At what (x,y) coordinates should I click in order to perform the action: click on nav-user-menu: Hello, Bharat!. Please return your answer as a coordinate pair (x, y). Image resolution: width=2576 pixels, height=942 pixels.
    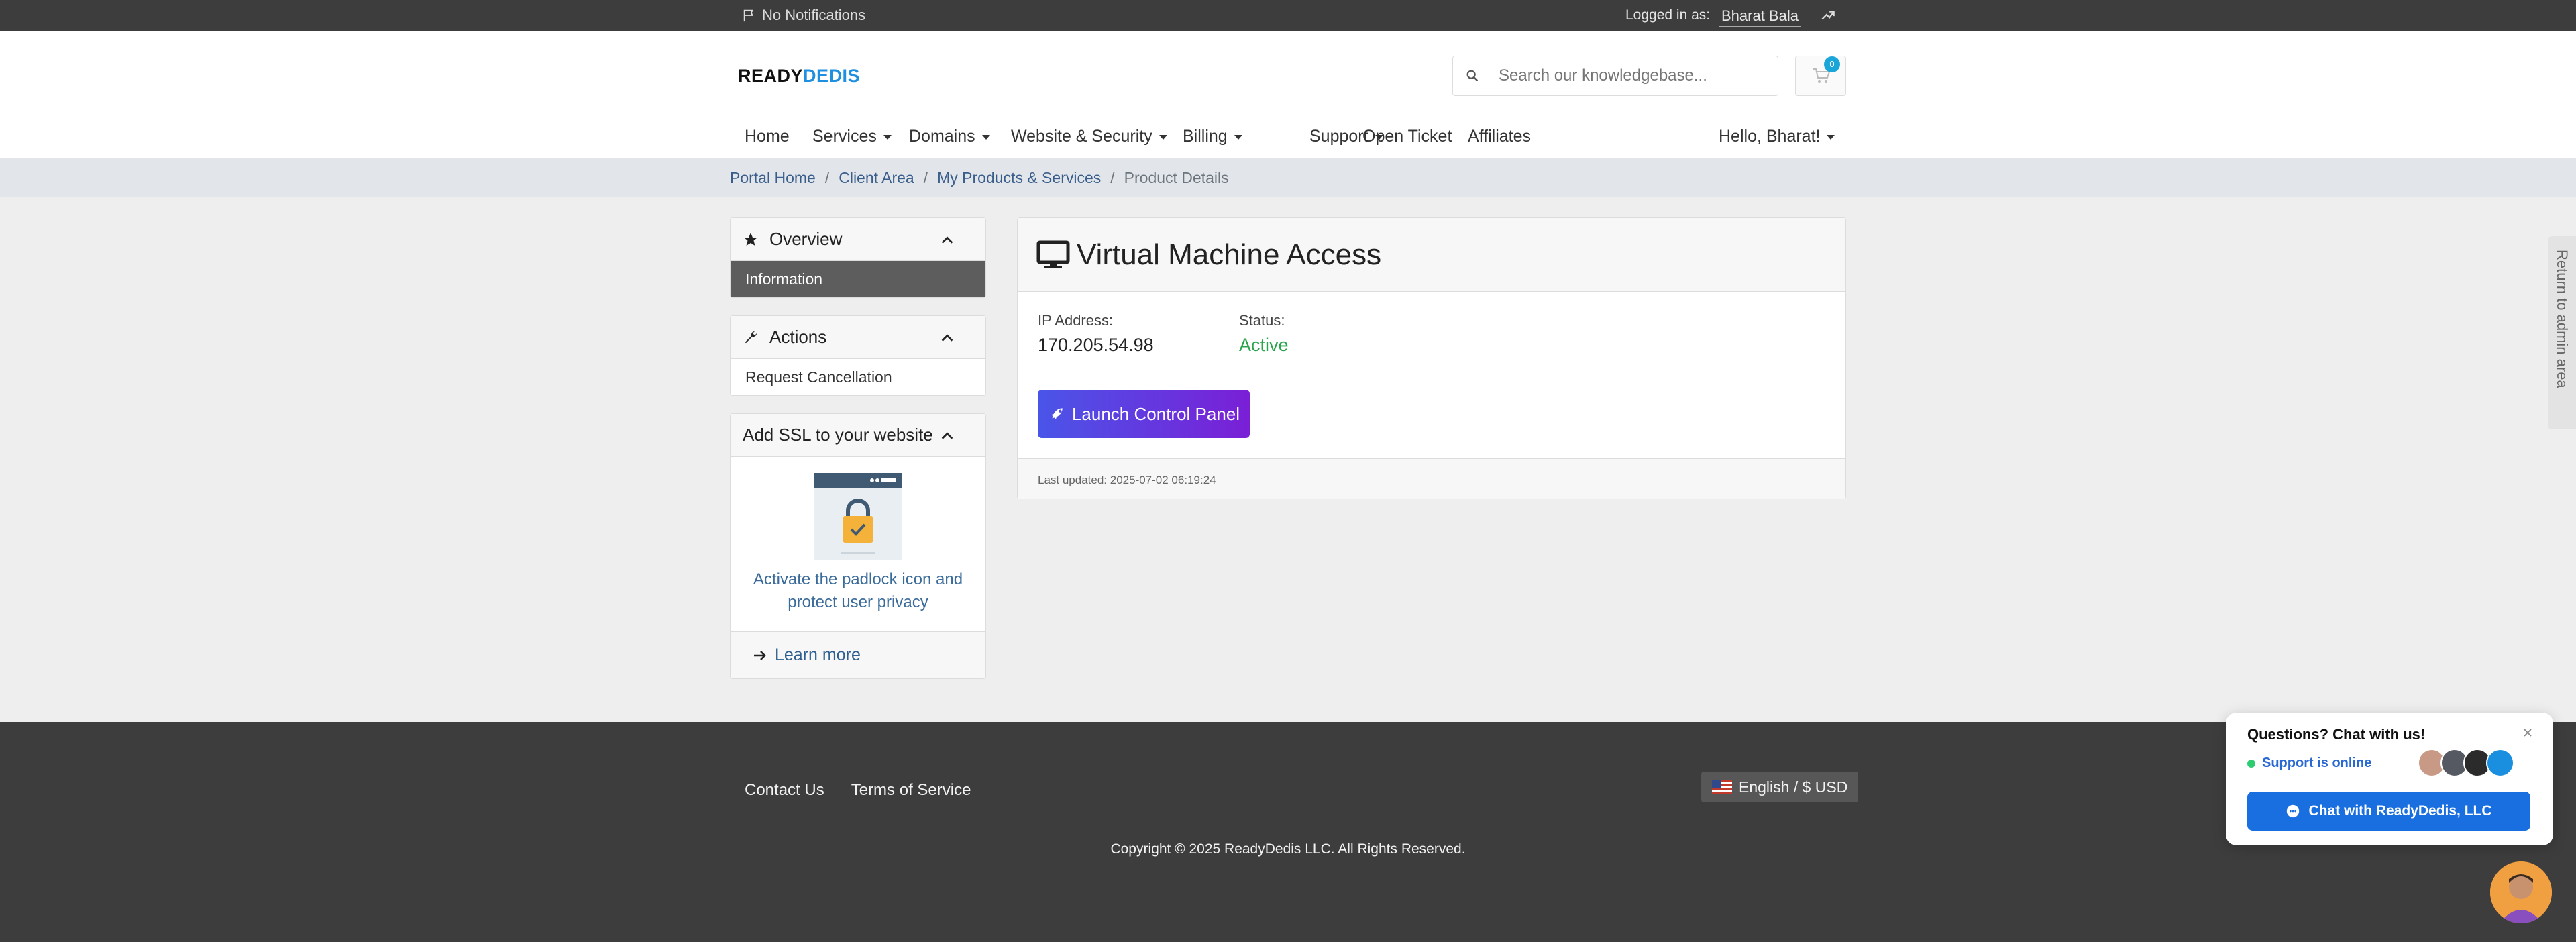
    Looking at the image, I should click on (1777, 136).